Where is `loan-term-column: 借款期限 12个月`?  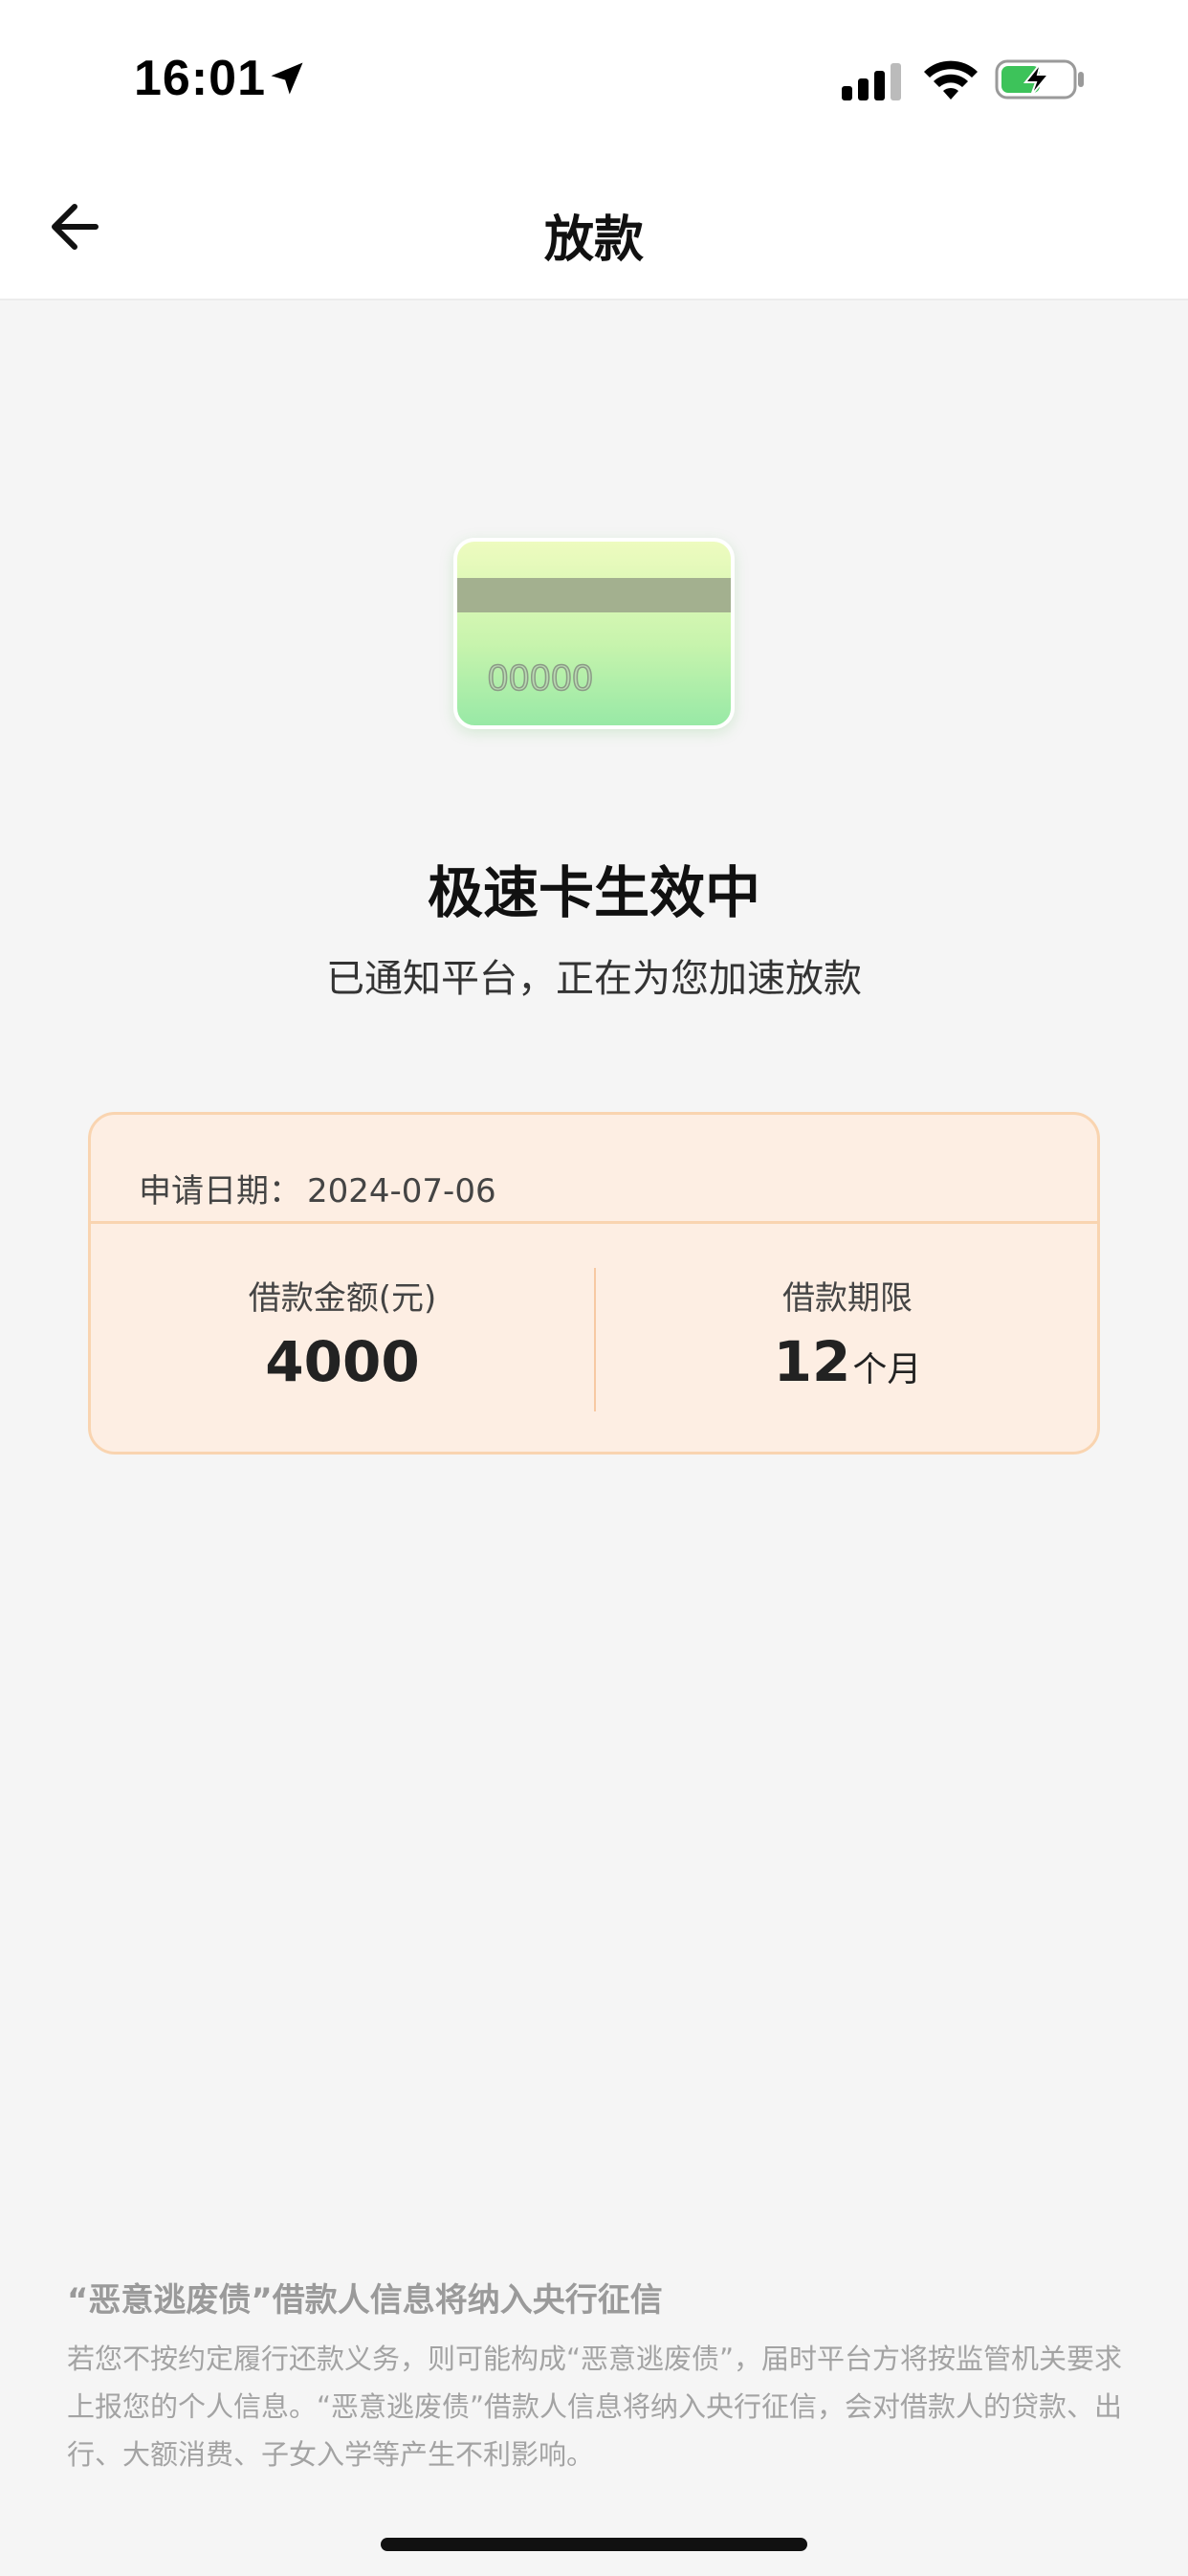
loan-term-column: 借款期限 12个月 is located at coordinates (847, 1340).